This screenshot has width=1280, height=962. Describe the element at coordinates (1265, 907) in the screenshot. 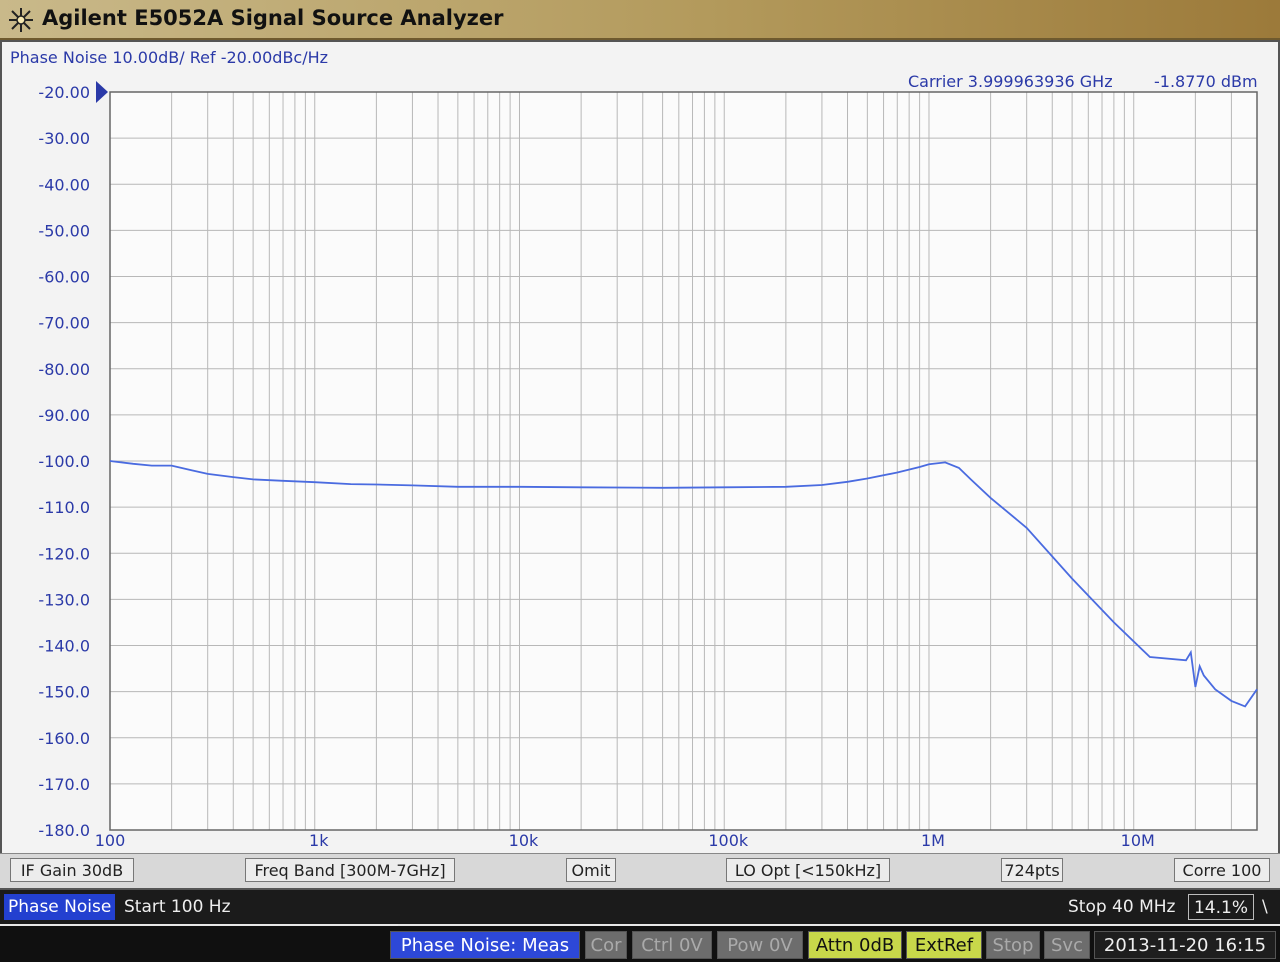

I see `sweep-indicator: \` at that location.